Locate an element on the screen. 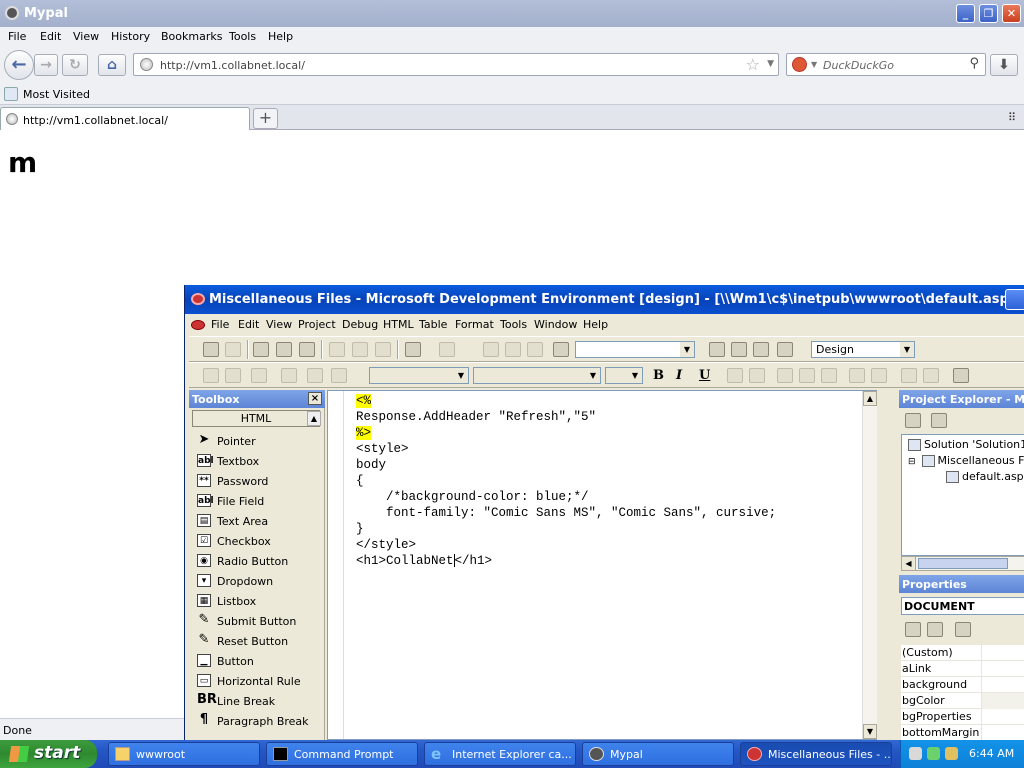  find-combo: ▼ is located at coordinates (635, 349).